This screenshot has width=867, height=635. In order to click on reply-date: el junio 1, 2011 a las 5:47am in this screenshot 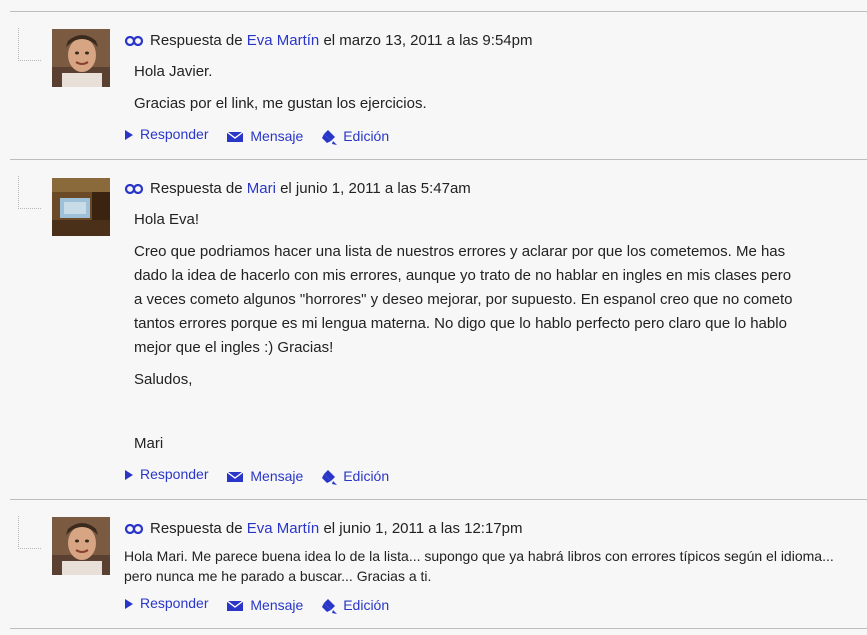, I will do `click(375, 188)`.